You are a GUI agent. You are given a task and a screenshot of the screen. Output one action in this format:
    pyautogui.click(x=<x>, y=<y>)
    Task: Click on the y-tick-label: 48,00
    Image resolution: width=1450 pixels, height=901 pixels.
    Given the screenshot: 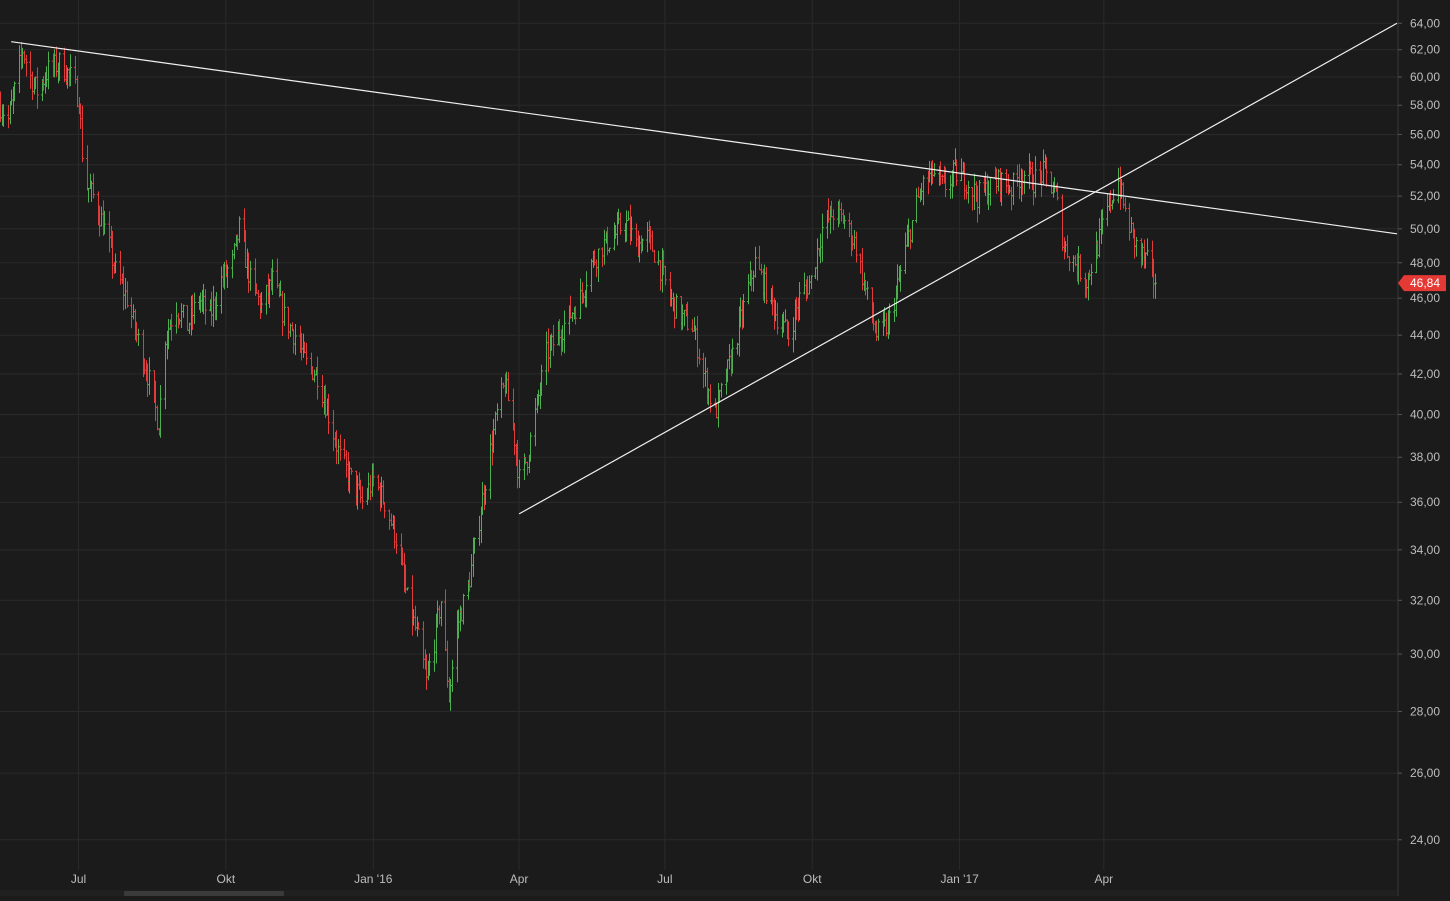 What is the action you would take?
    pyautogui.click(x=1425, y=263)
    